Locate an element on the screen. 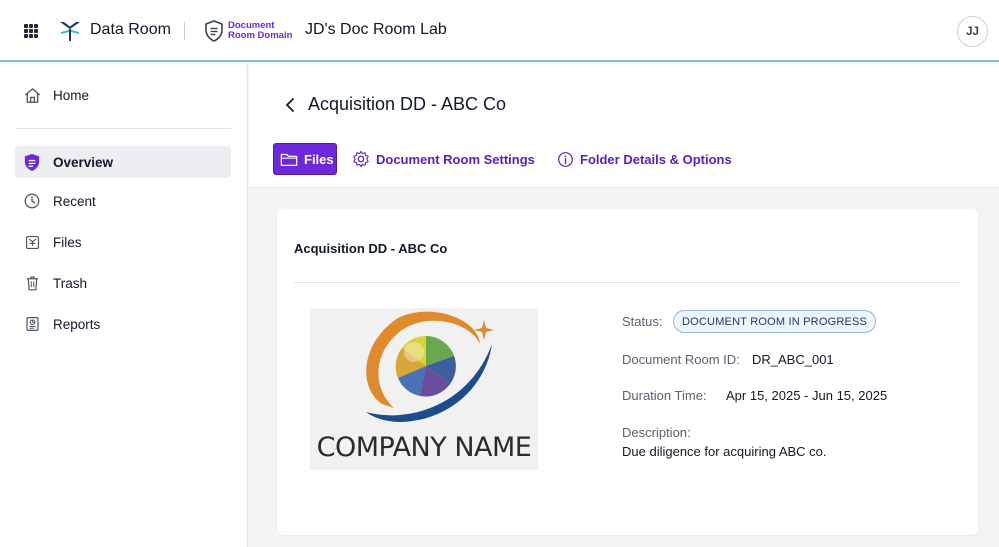 The width and height of the screenshot is (999, 547). info-icon is located at coordinates (565, 159).